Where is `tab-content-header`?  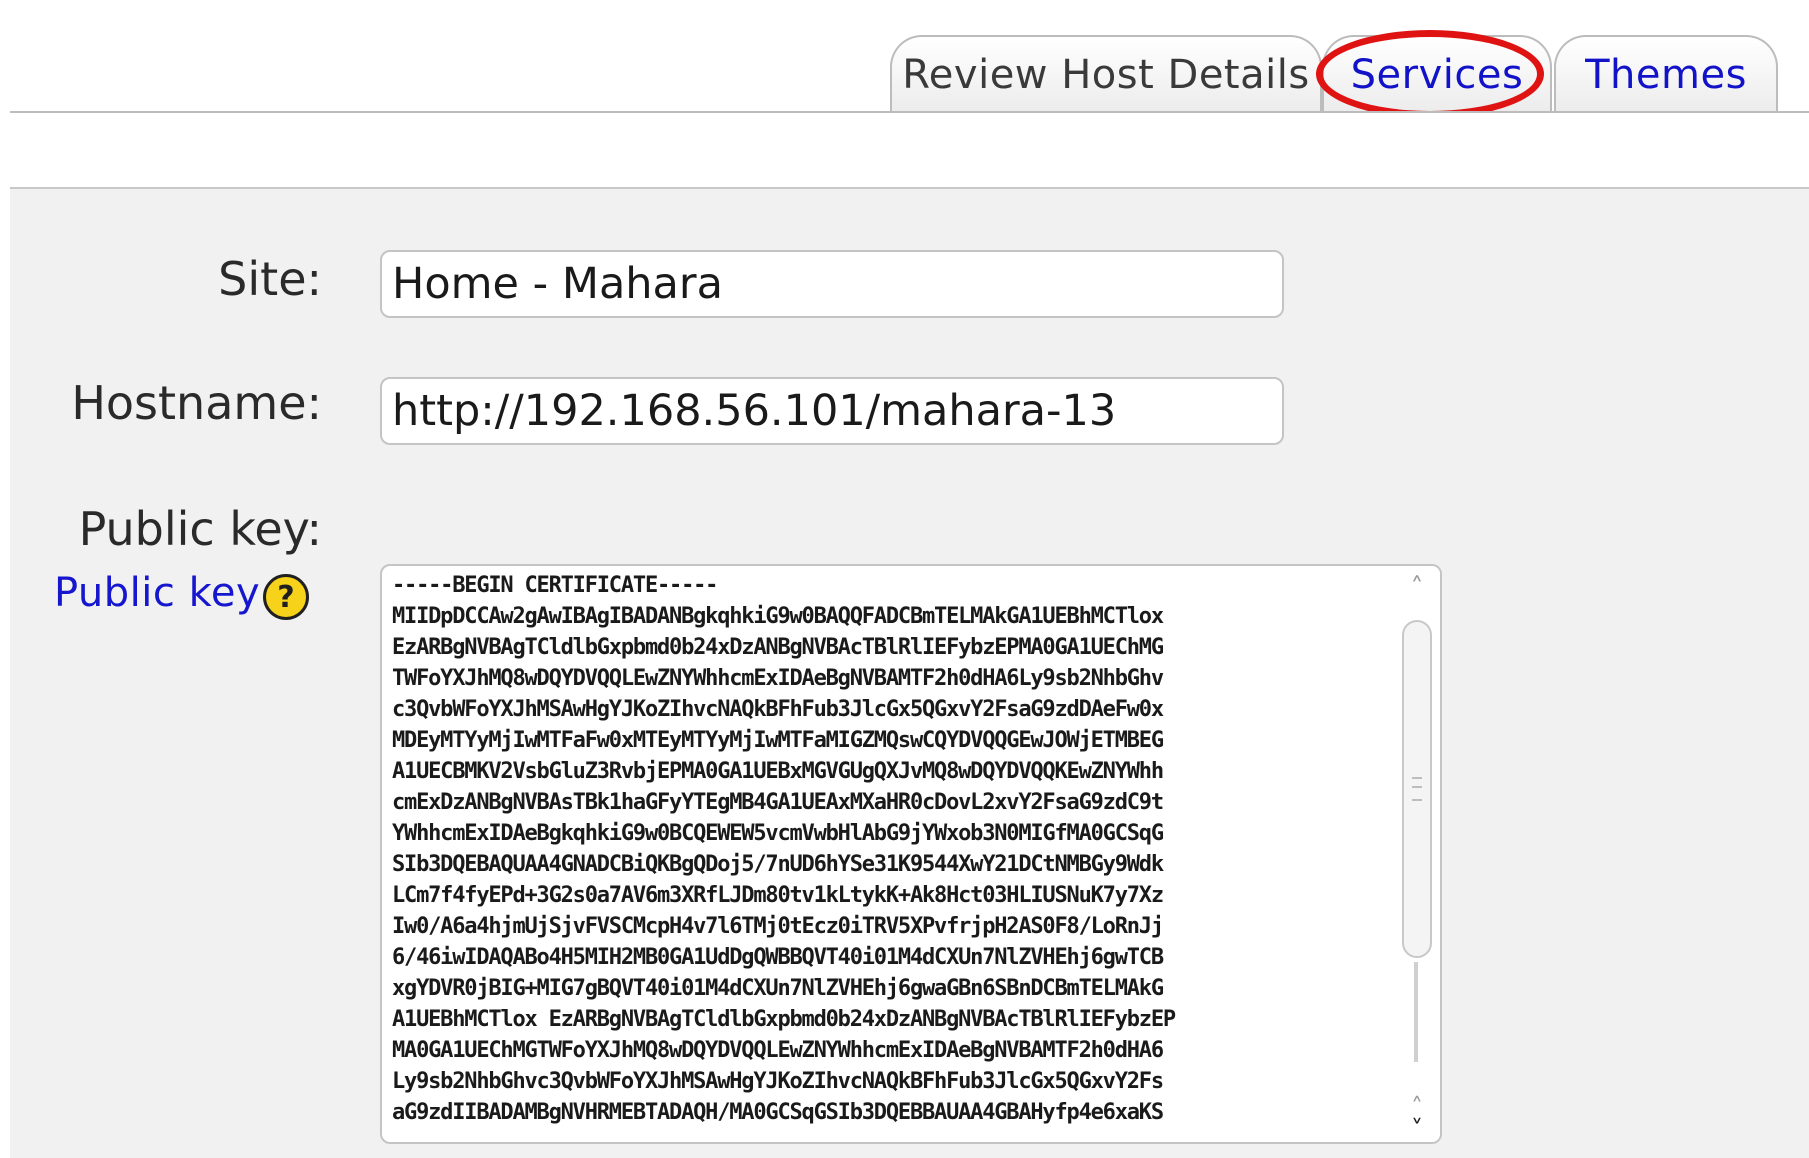
tab-content-header is located at coordinates (909, 150).